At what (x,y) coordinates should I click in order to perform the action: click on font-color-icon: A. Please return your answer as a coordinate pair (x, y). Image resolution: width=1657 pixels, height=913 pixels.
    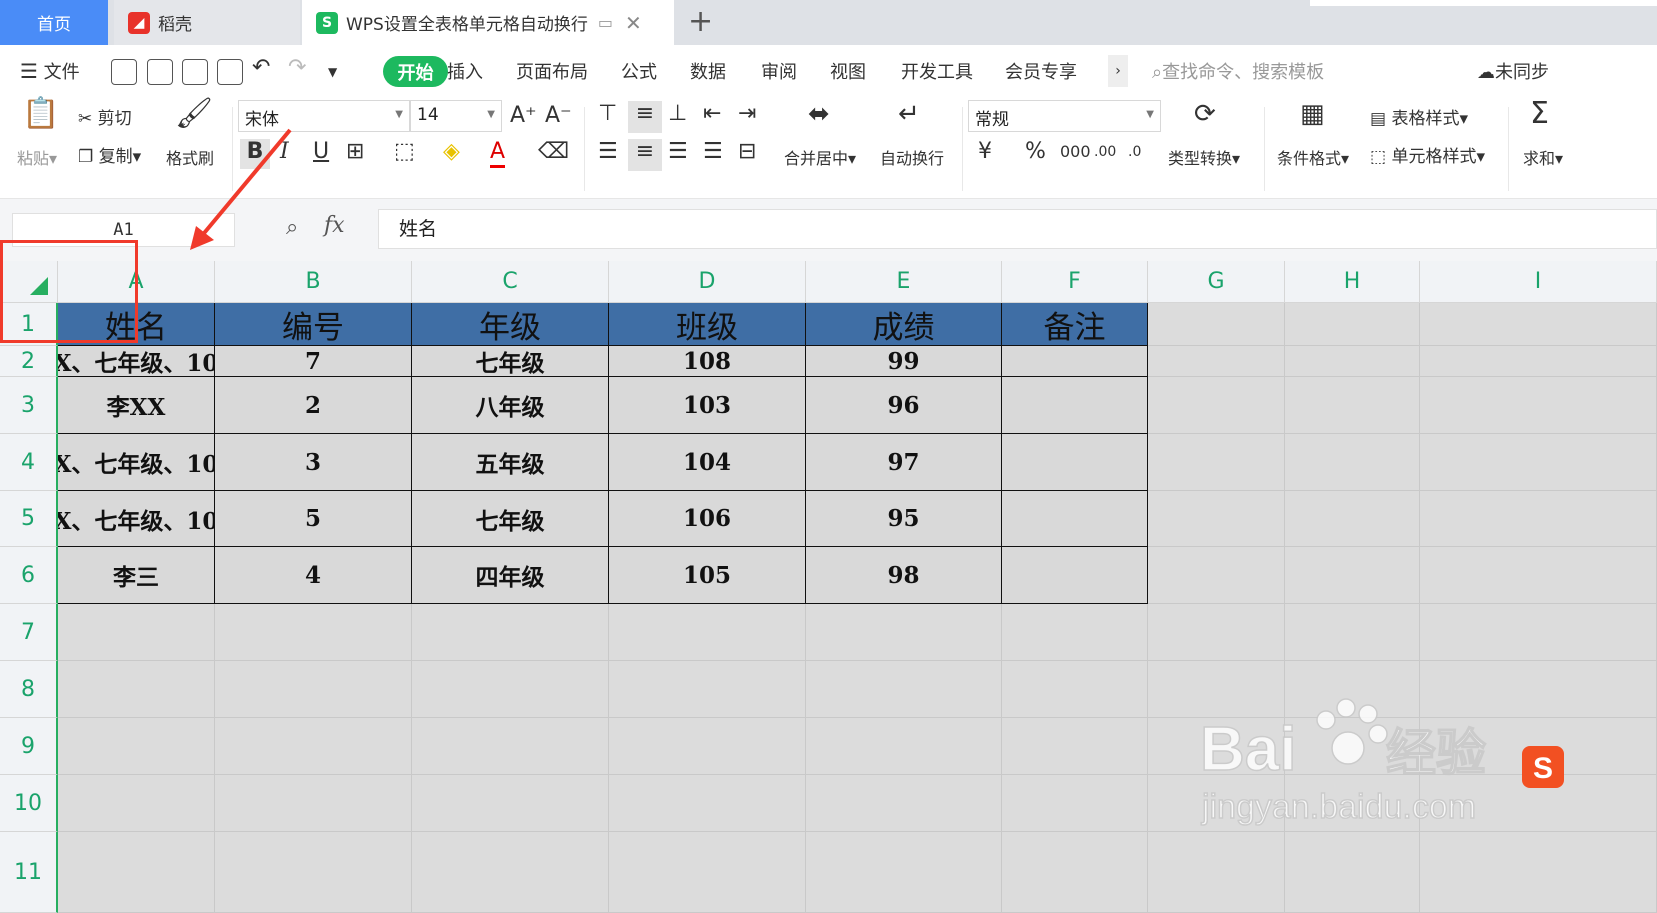
    Looking at the image, I should click on (498, 153).